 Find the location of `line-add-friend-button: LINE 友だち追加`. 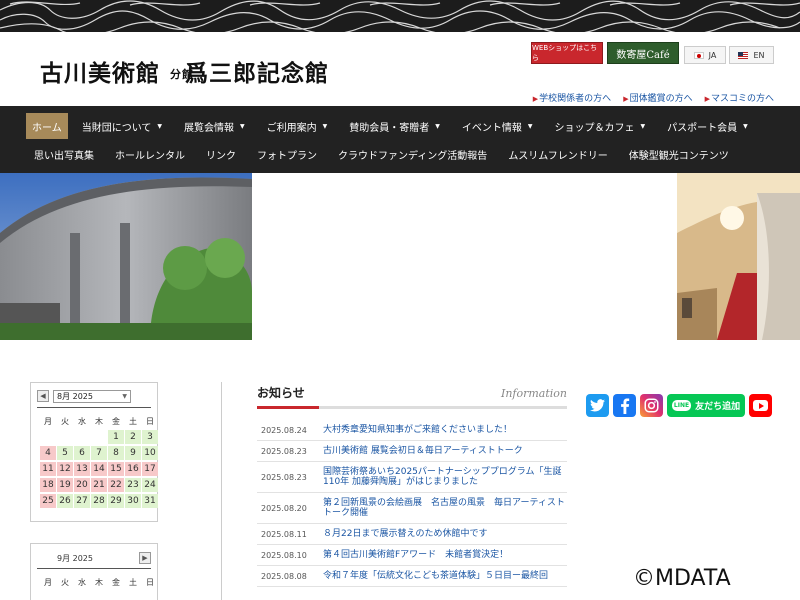

line-add-friend-button: LINE 友だち追加 is located at coordinates (706, 405).